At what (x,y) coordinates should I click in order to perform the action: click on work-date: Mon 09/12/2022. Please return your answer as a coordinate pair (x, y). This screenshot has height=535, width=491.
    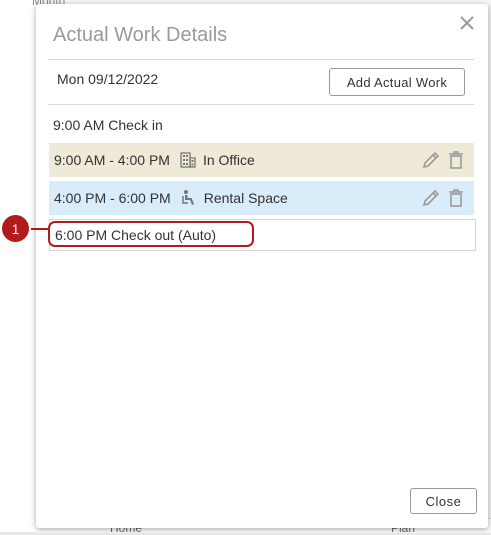
    Looking at the image, I should click on (108, 79).